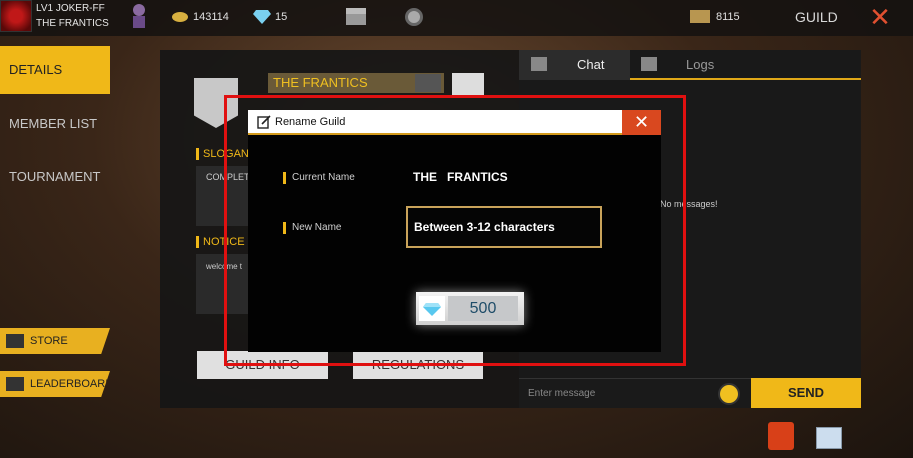  Describe the element at coordinates (414, 17) in the screenshot. I see `settings-wheel-icon` at that location.